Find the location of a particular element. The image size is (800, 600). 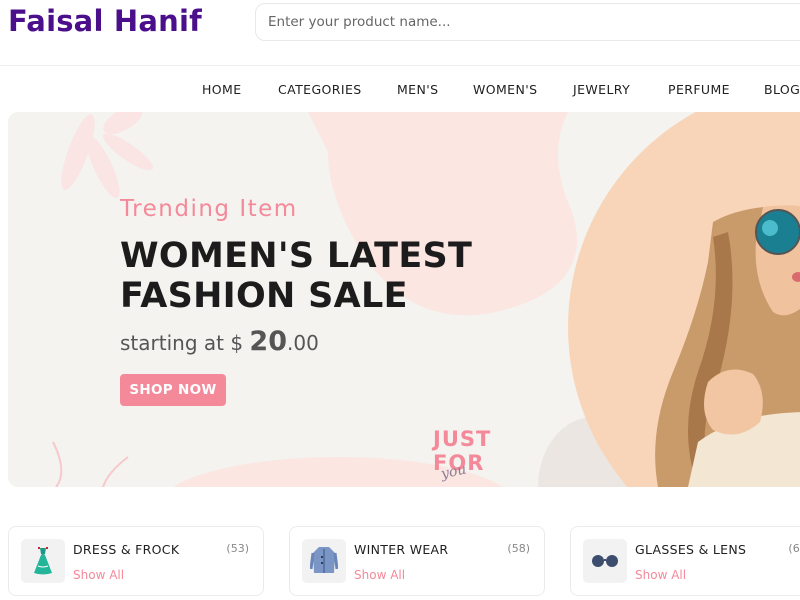

category-card-winter: WINTER WEAR (58) Show All is located at coordinates (417, 561).